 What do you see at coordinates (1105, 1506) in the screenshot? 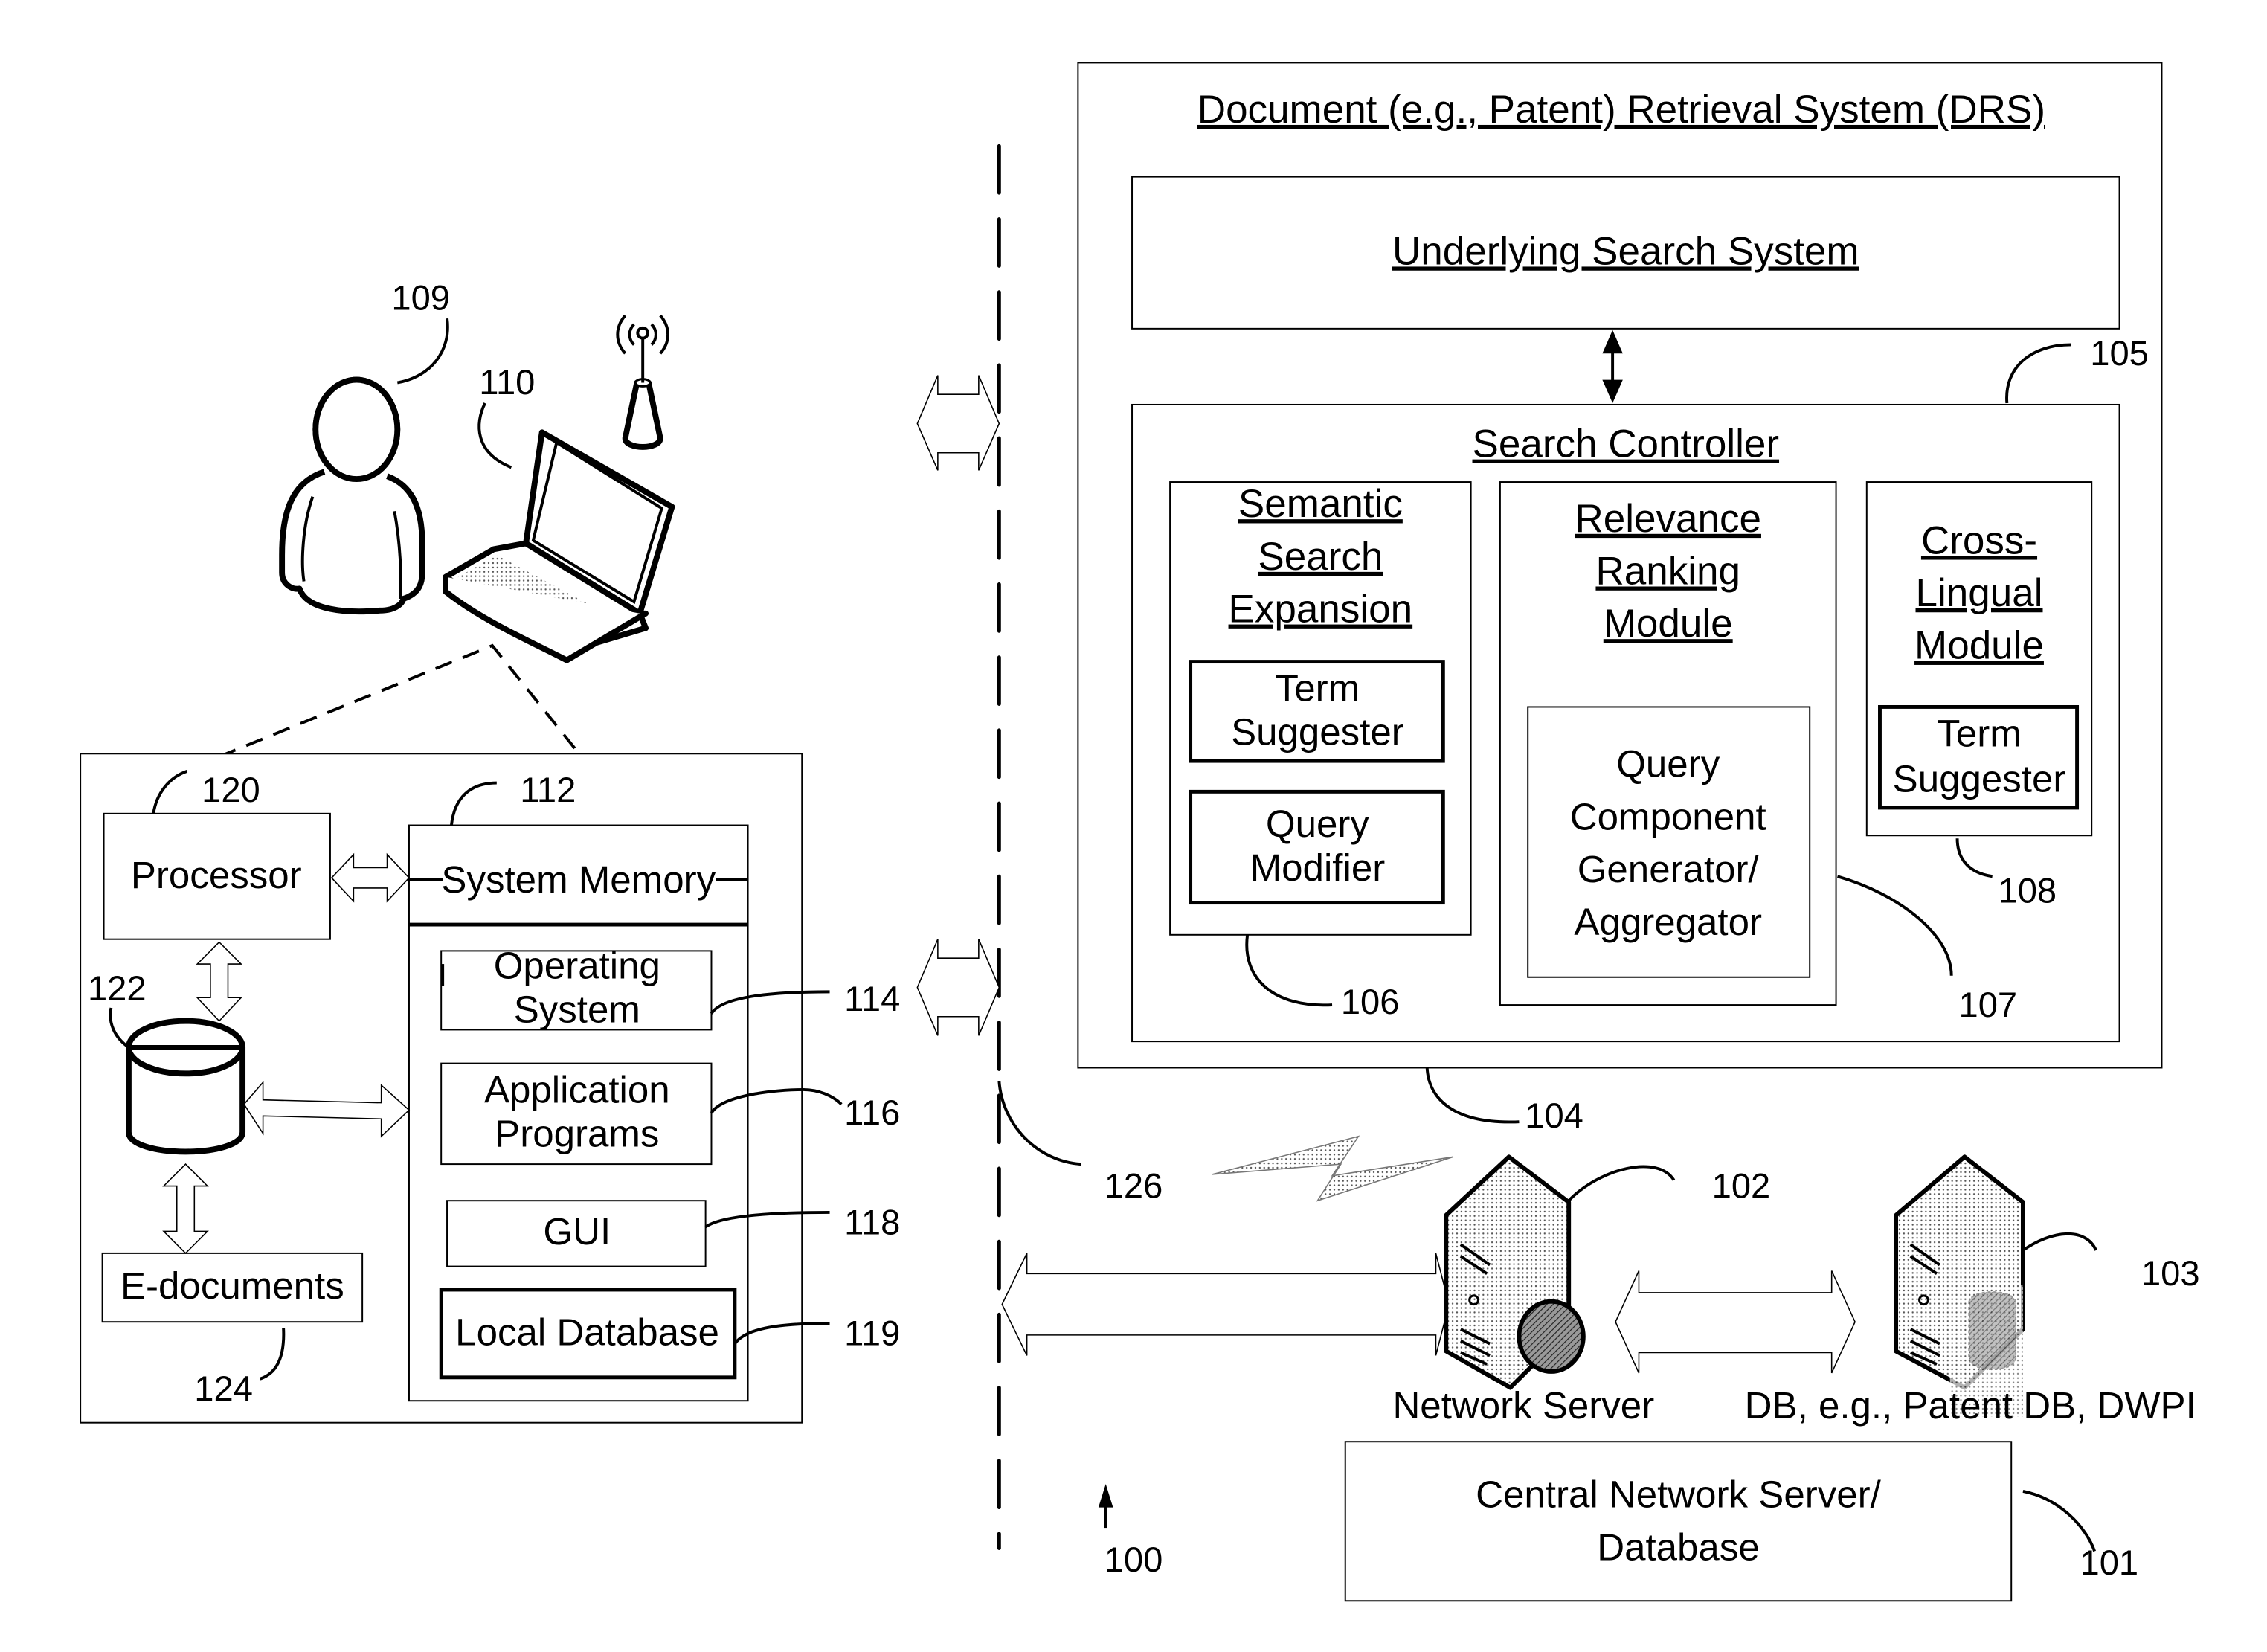
I see `figure-ref-arrow-icon` at bounding box center [1105, 1506].